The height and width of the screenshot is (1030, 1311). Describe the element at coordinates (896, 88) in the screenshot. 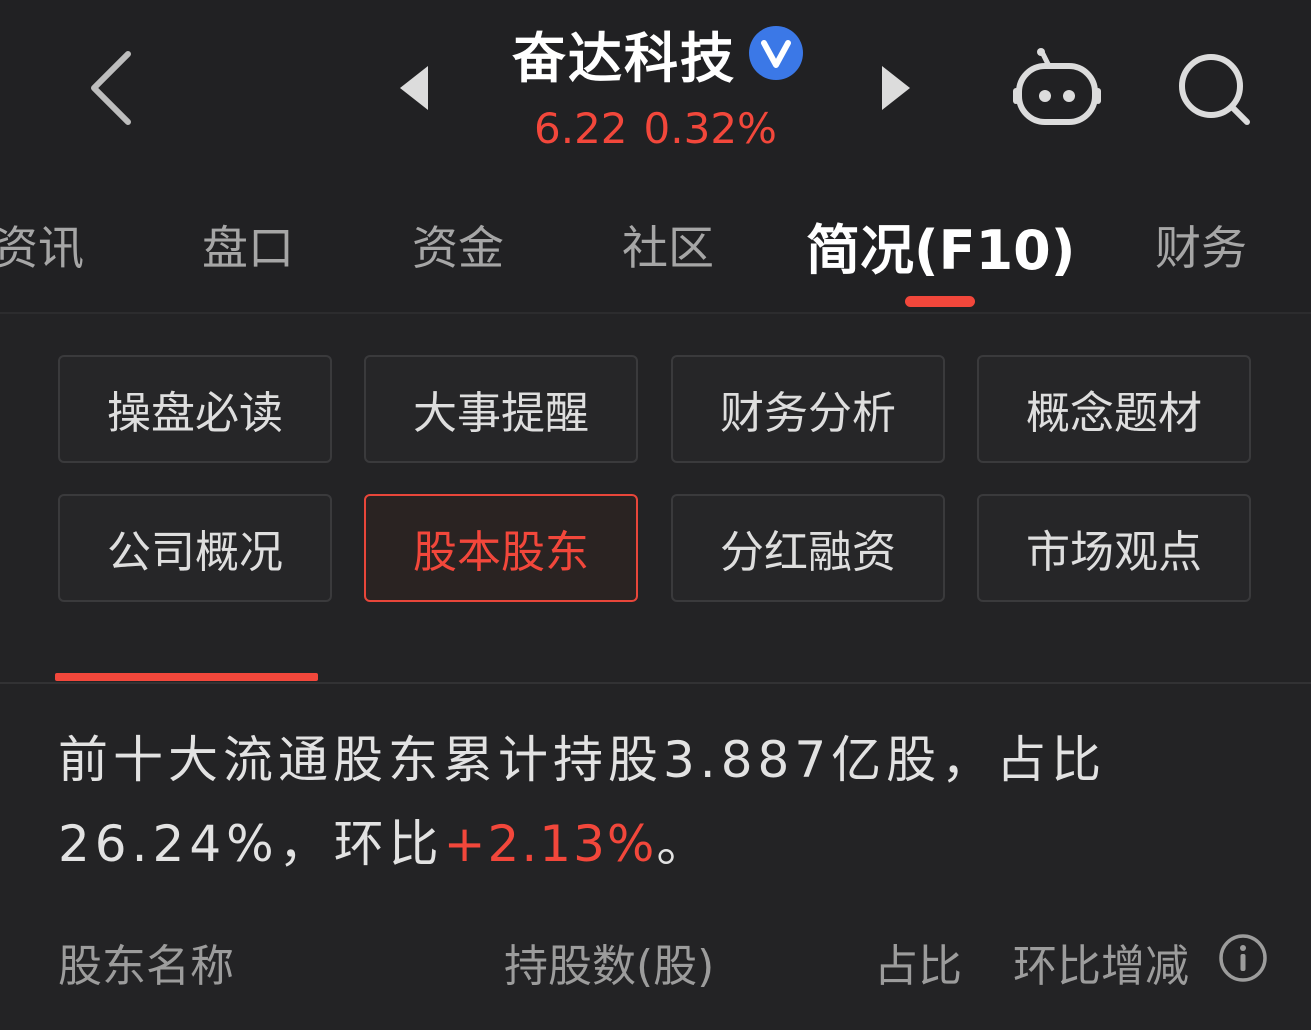

I see `next-stock-icon` at that location.